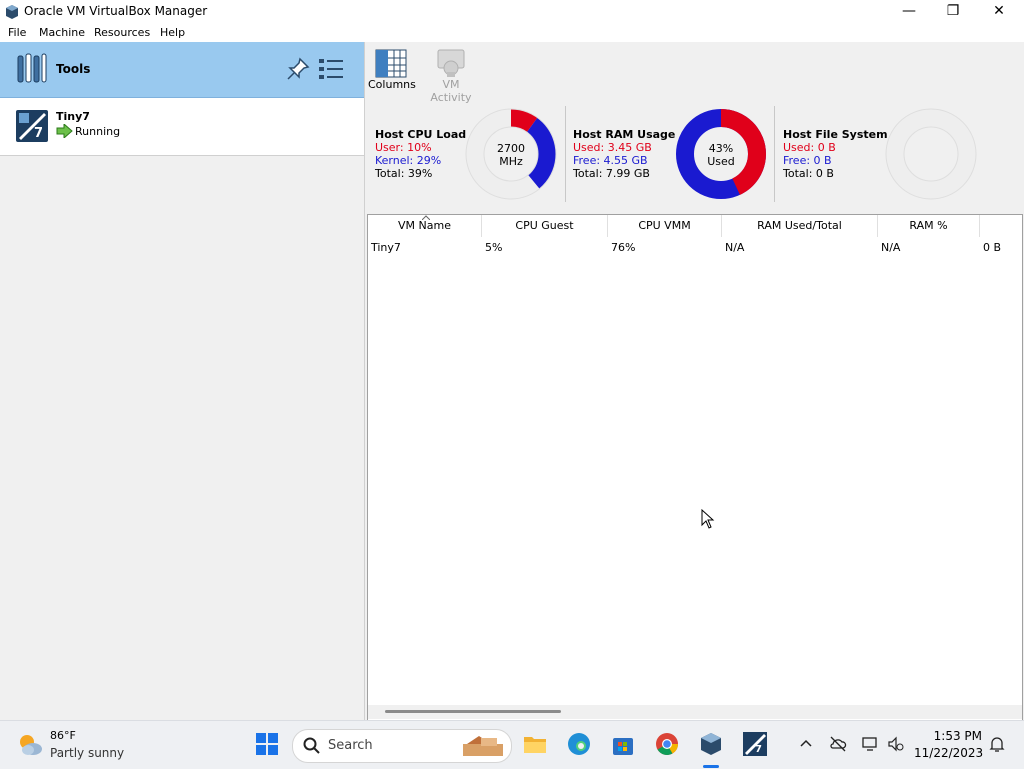 The image size is (1024, 769). Describe the element at coordinates (511, 161) in the screenshot. I see `cpu-center-unit: MHz` at that location.